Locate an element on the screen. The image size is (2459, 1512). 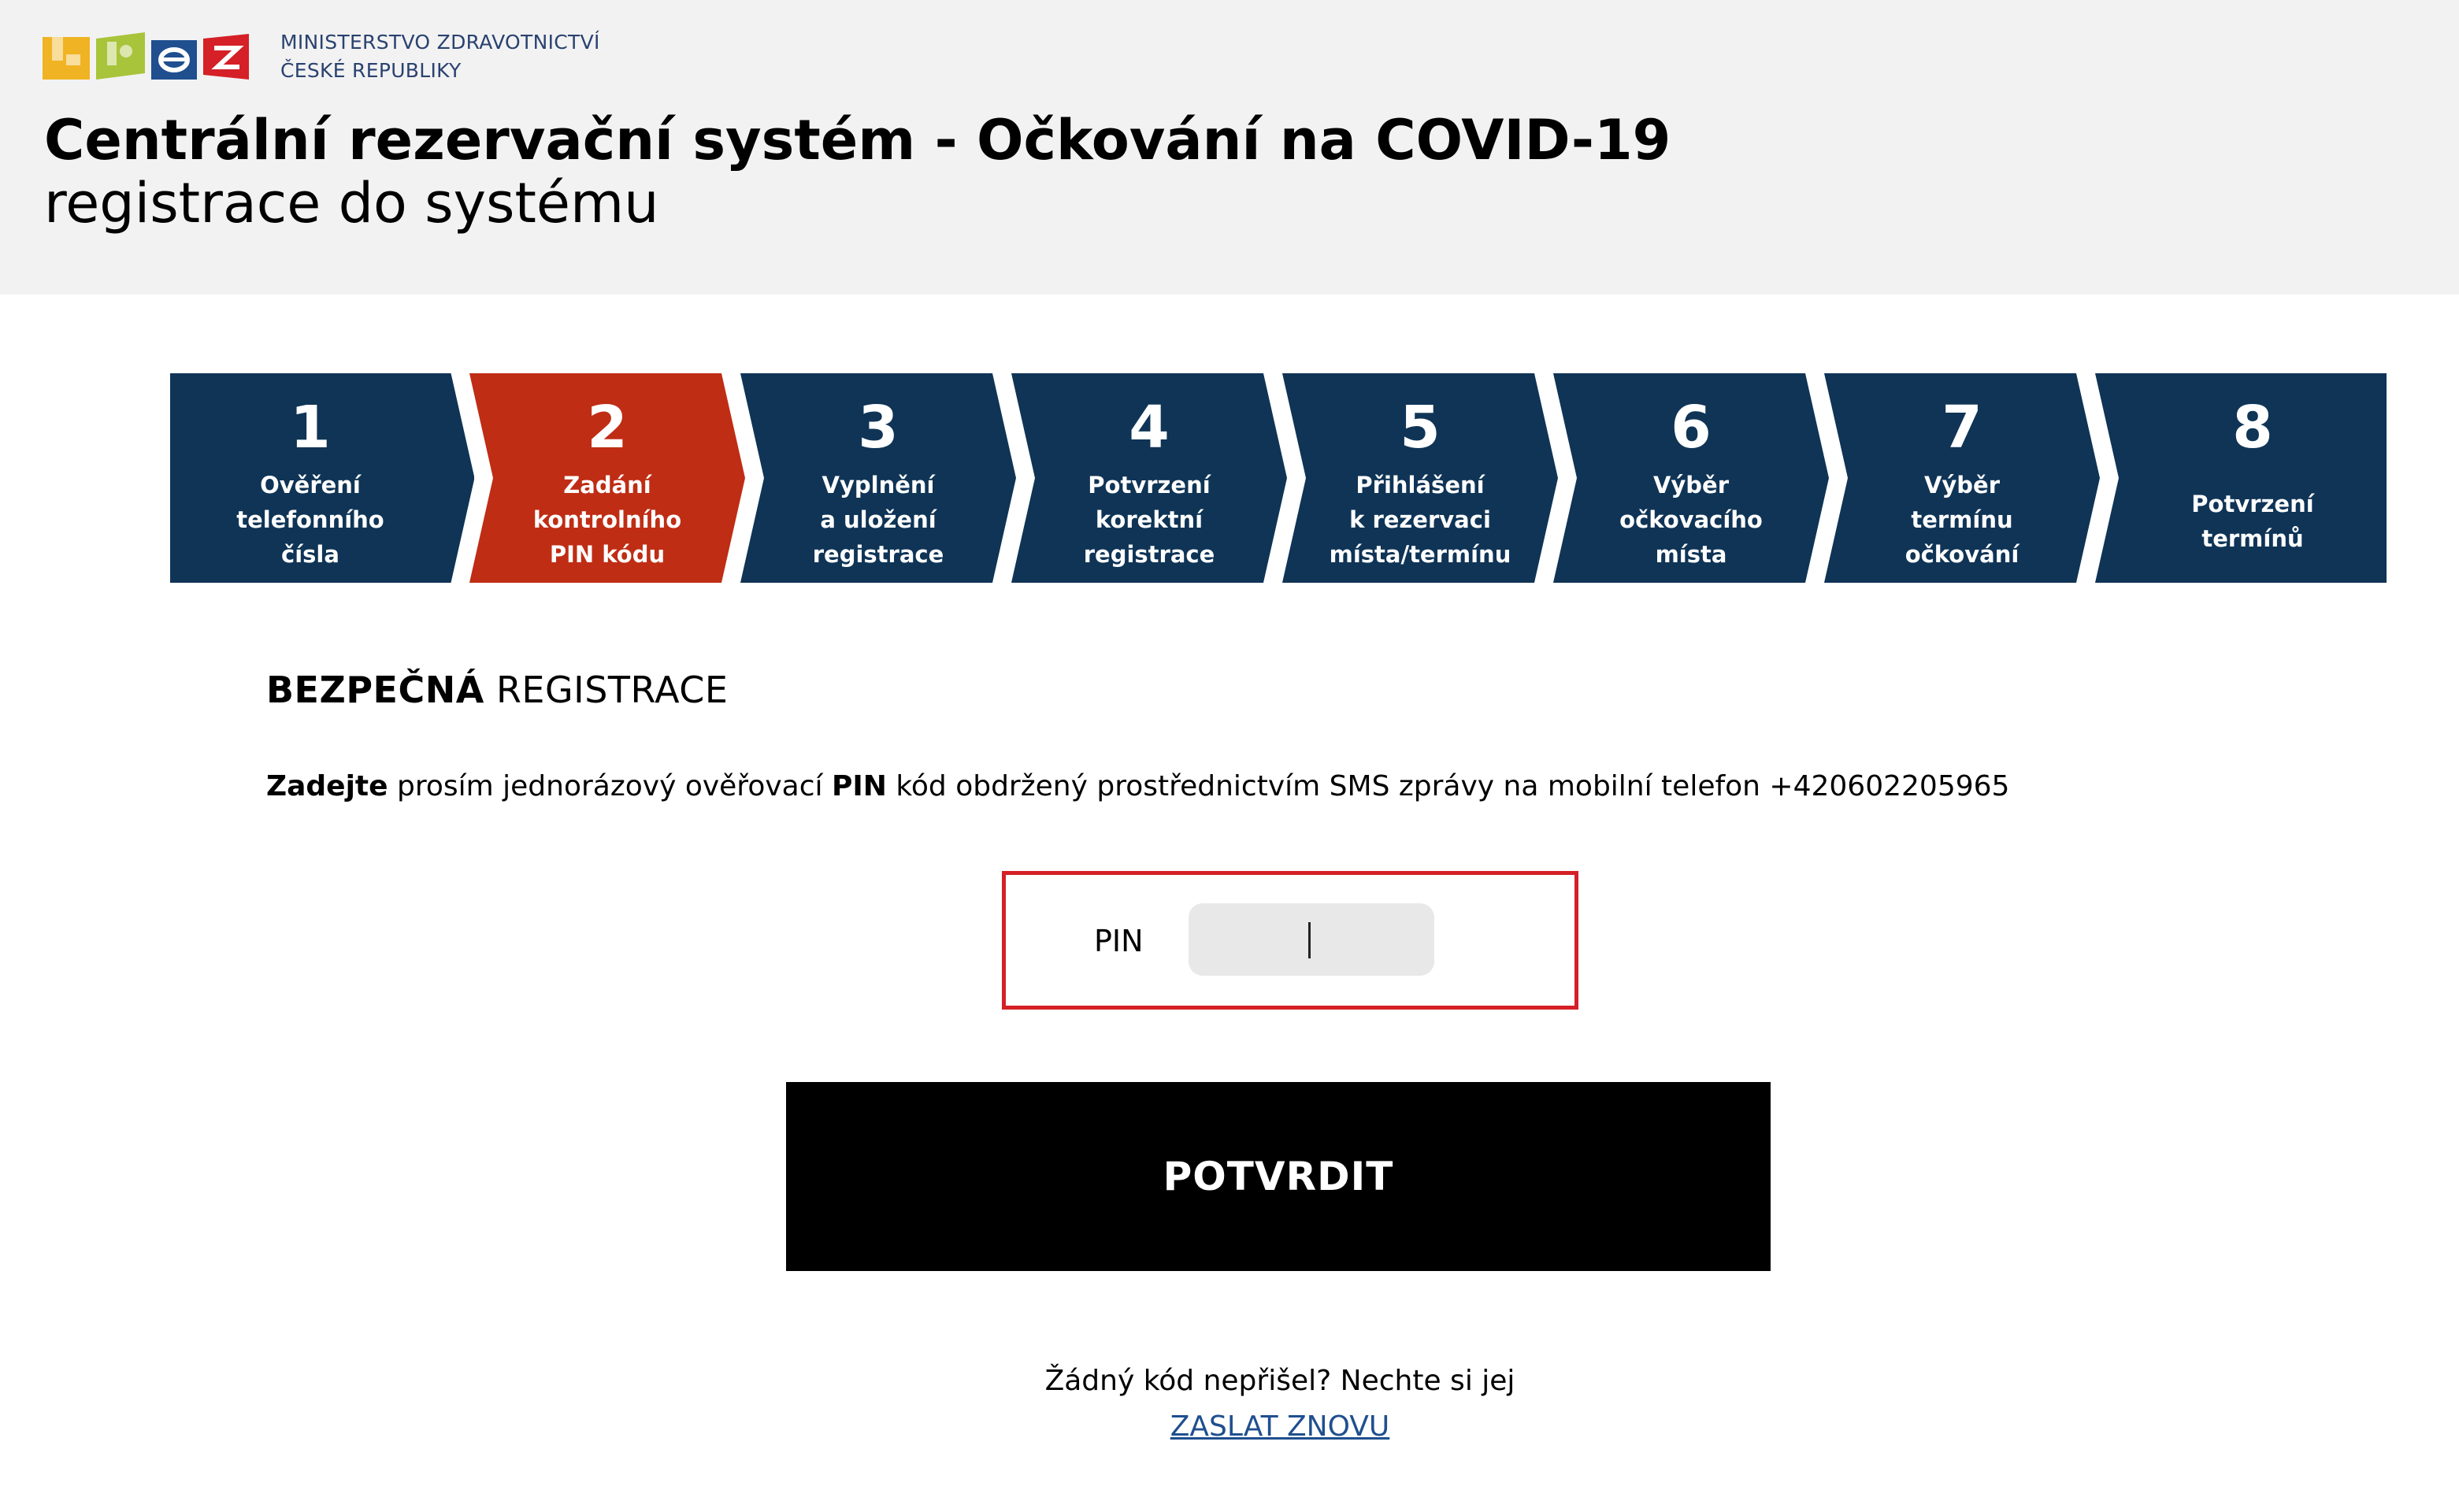
step-8: 8 Potvrzení termínů is located at coordinates (2241, 478).